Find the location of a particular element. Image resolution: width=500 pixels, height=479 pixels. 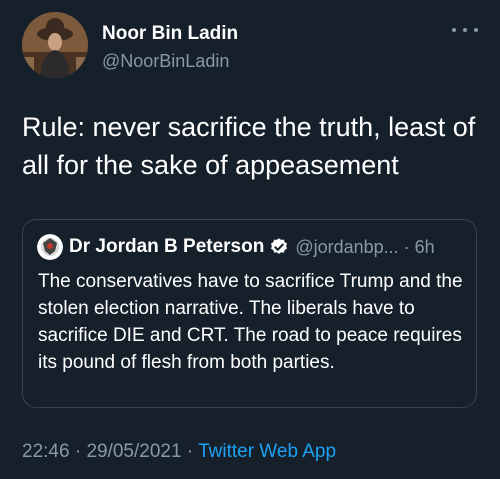

tweet-source-link: Twitter Web App is located at coordinates (267, 451).